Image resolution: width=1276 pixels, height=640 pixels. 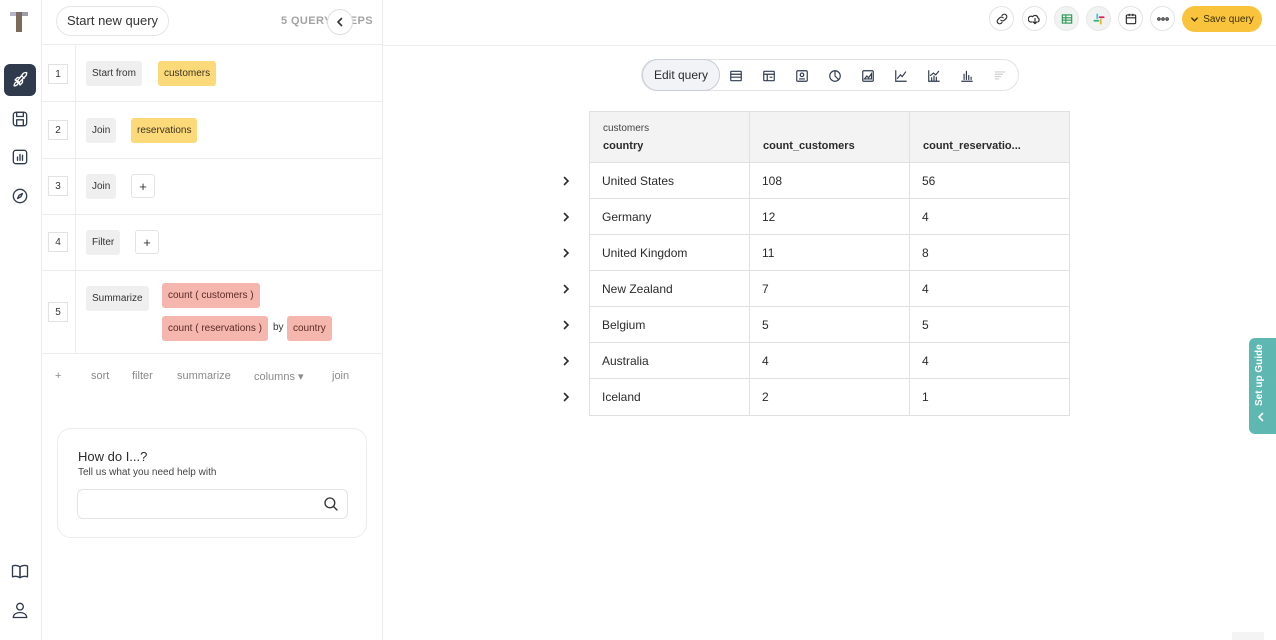 I want to click on viz-pie-button, so click(x=835, y=76).